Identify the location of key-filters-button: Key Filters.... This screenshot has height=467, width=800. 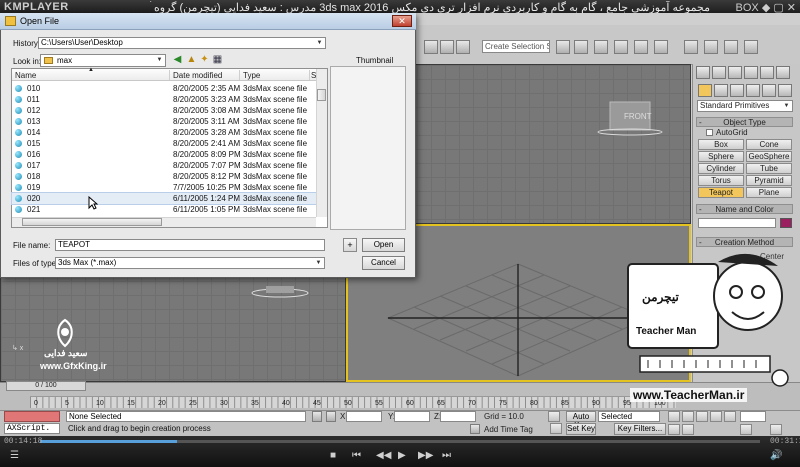
(640, 429).